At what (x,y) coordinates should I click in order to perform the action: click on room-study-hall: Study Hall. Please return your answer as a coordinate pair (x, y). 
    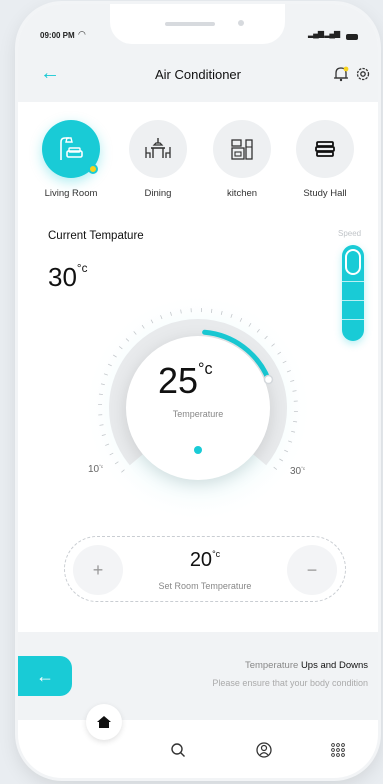
    Looking at the image, I should click on (325, 159).